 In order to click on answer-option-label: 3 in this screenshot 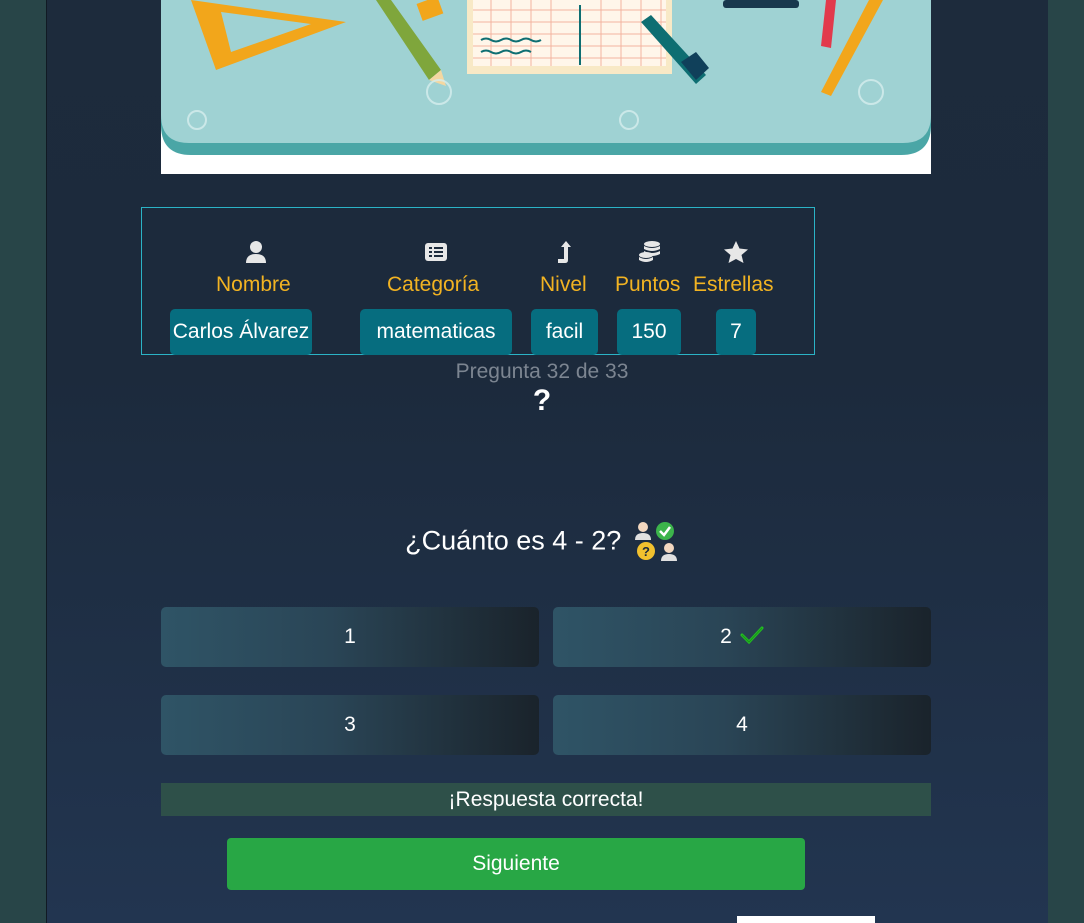, I will do `click(350, 724)`.